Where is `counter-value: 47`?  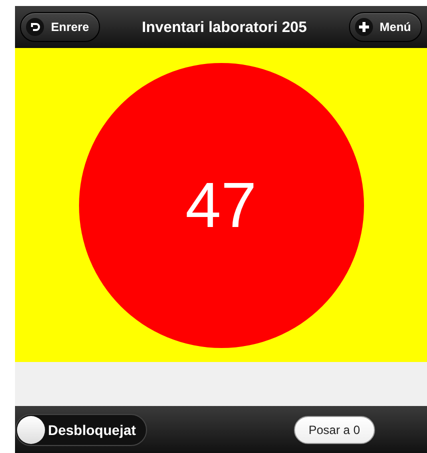 counter-value: 47 is located at coordinates (221, 205).